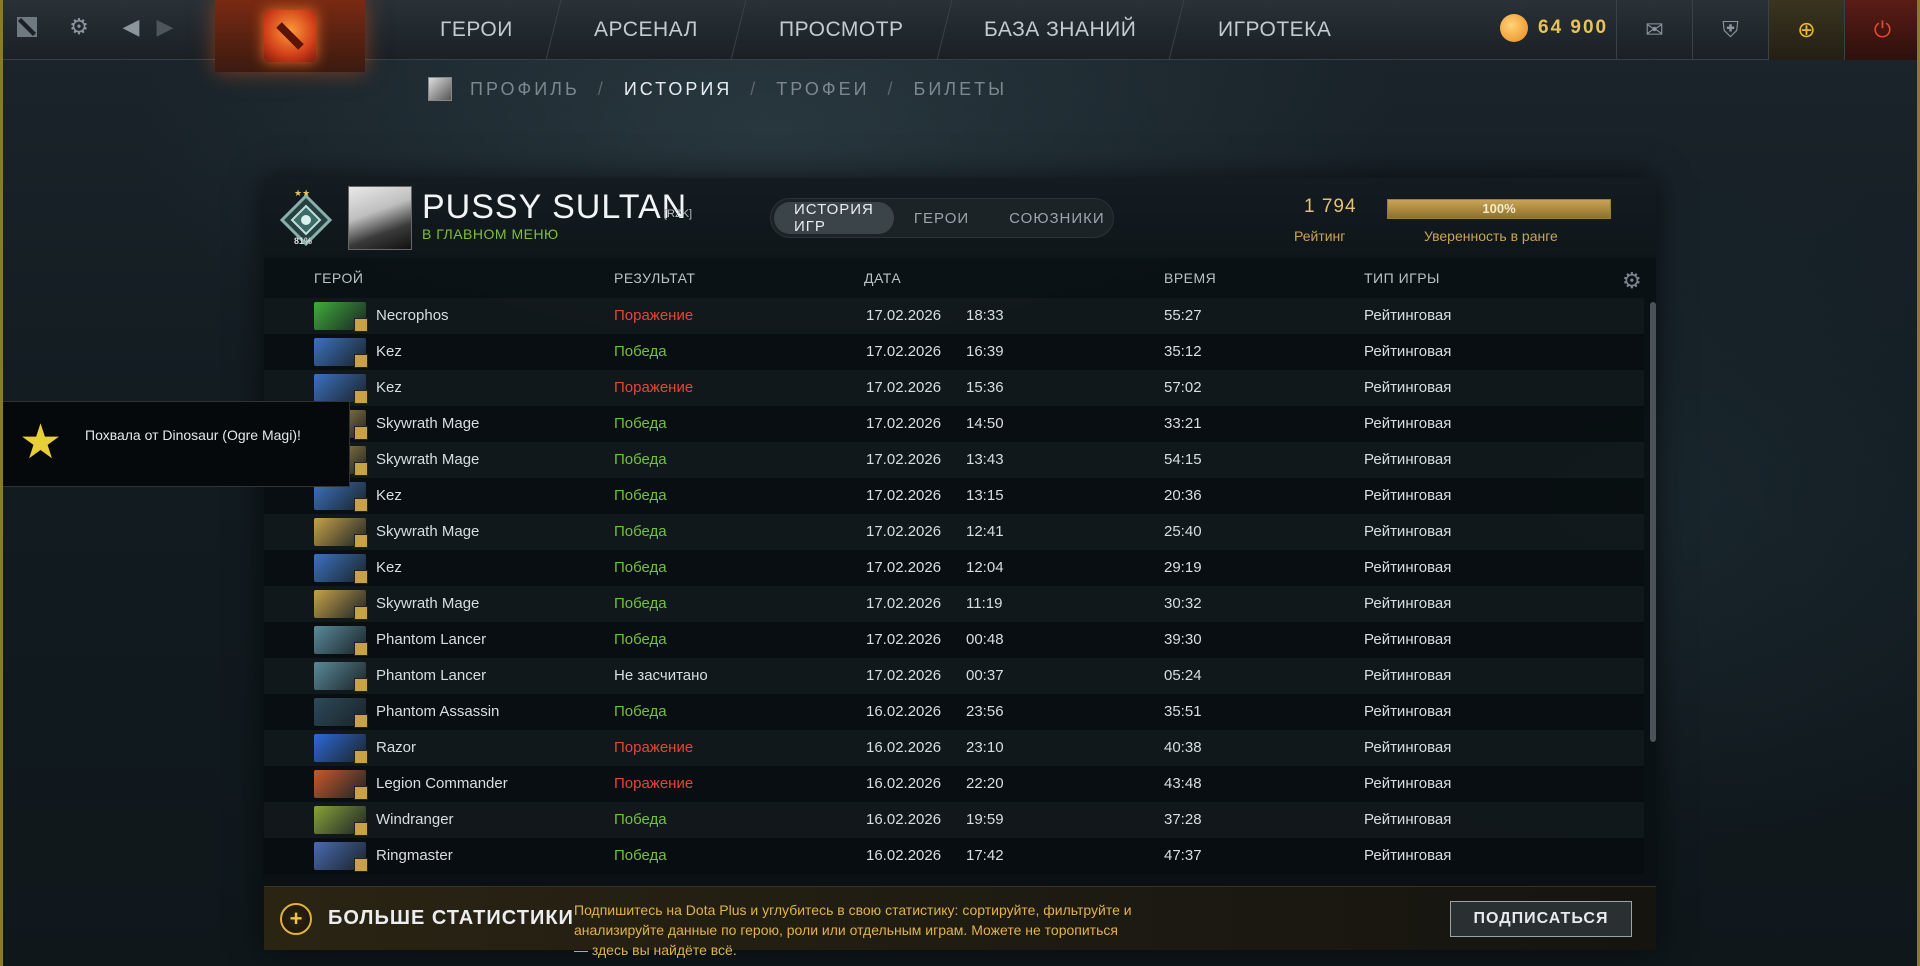  What do you see at coordinates (834, 218) in the screenshot?
I see `tab-match-history: ИСТОРИЯ ИГР` at bounding box center [834, 218].